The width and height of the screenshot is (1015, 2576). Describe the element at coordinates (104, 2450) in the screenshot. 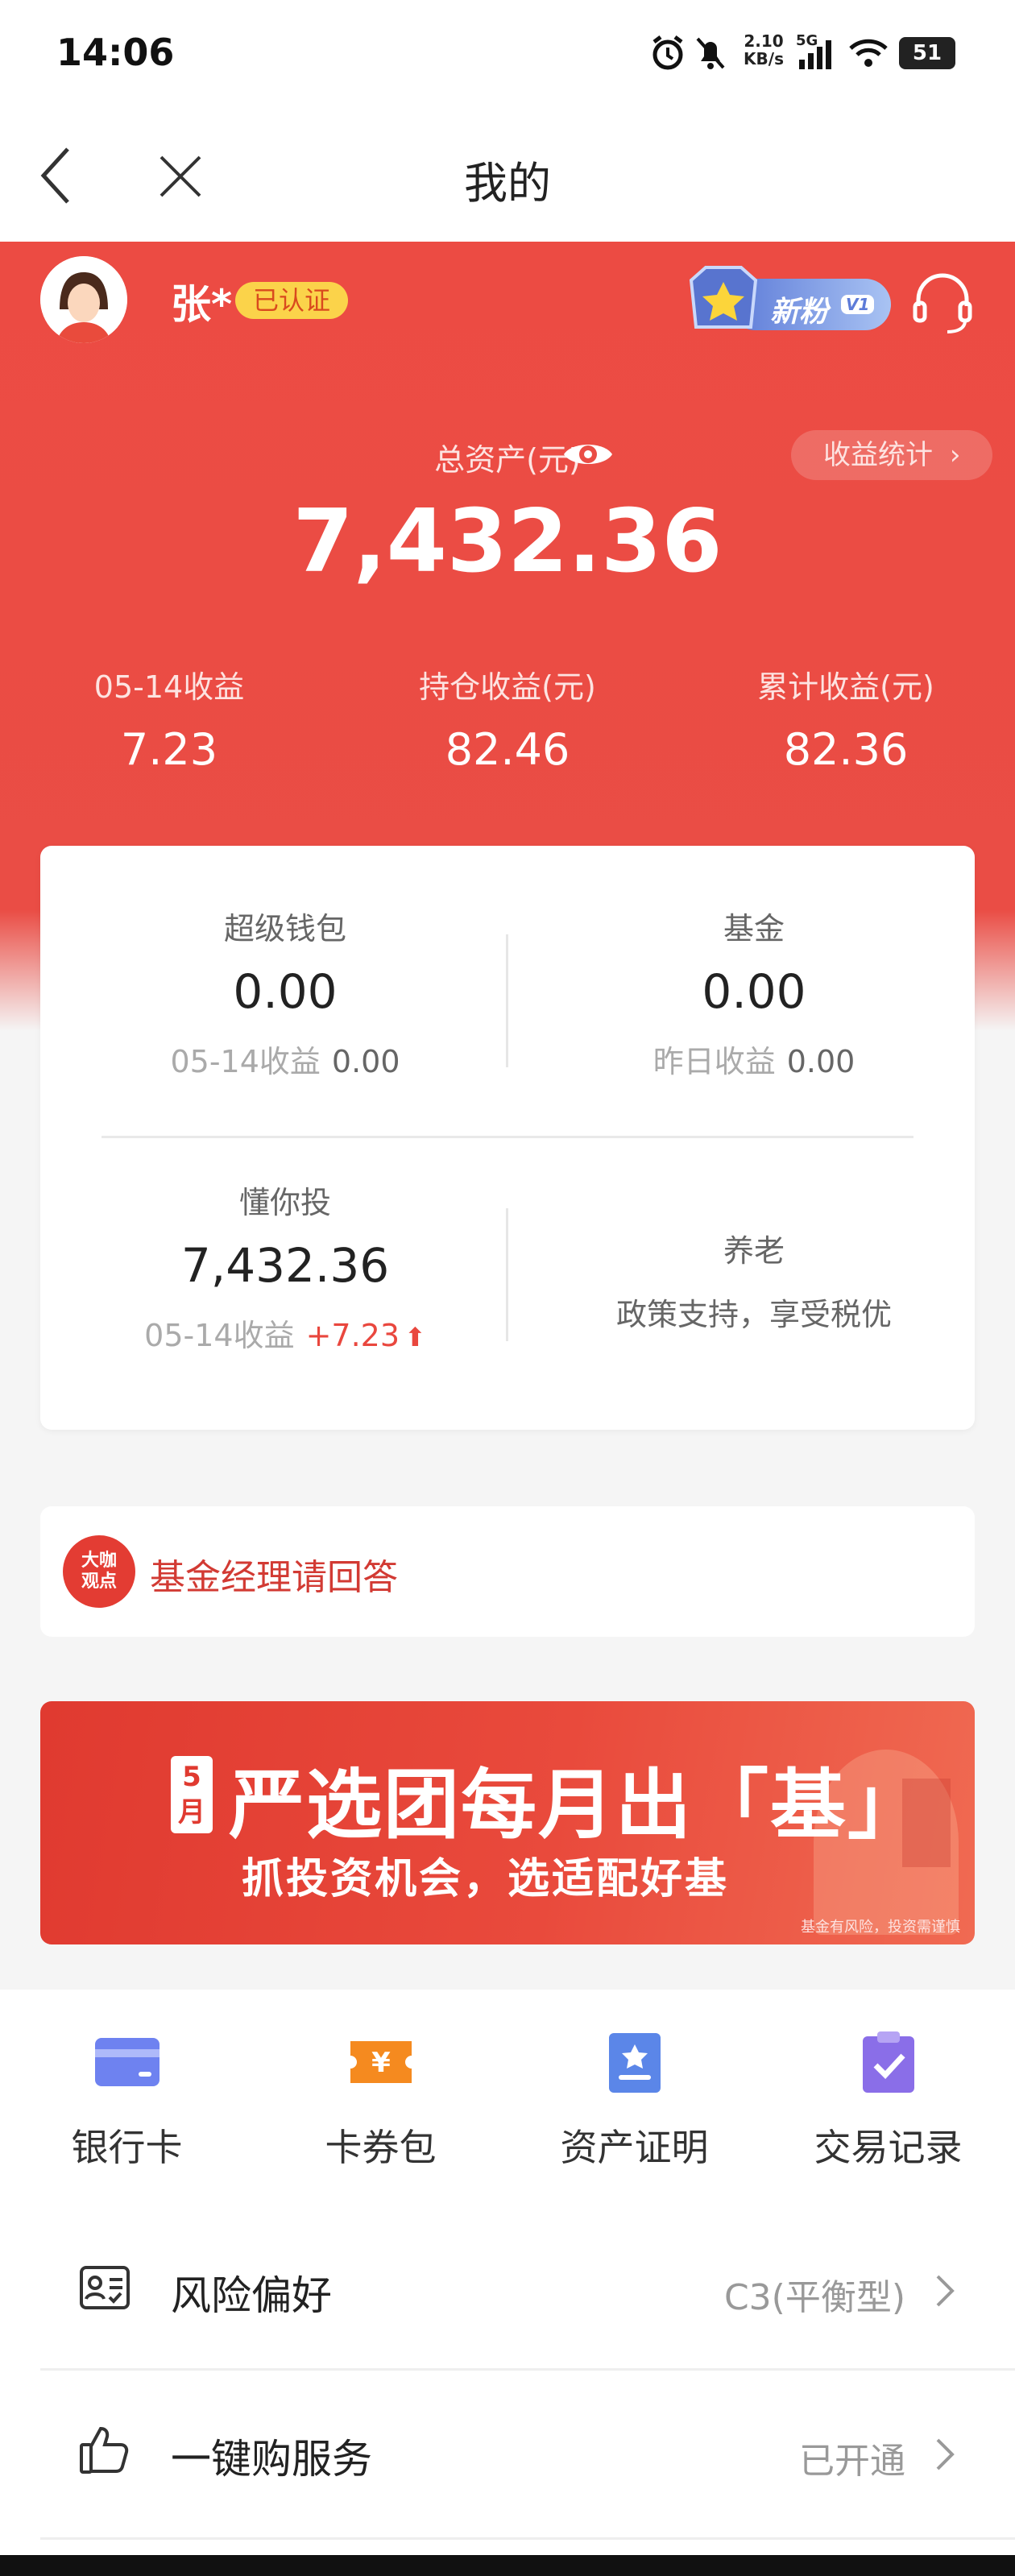

I see `thumbs-up-icon` at that location.